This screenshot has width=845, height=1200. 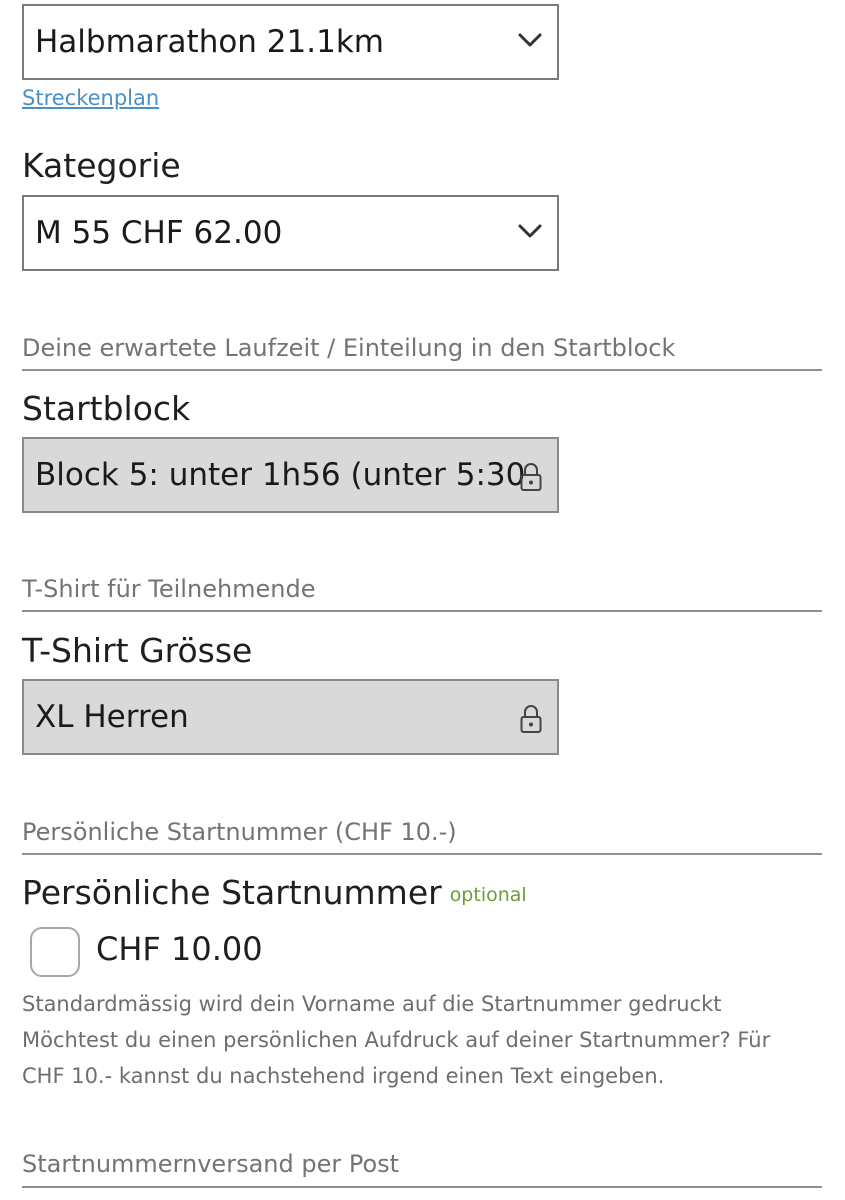 I want to click on distance-select: Halbmarathon 21.1km, so click(x=290, y=42).